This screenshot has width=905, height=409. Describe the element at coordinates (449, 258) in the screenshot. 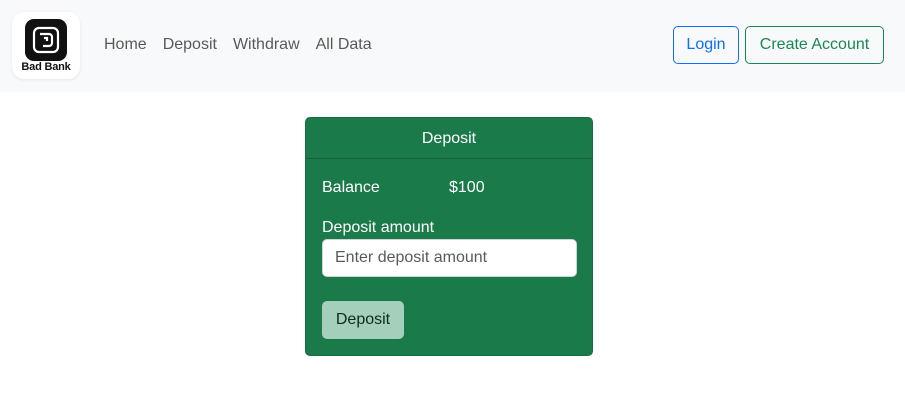

I see `deposit-amount-input` at that location.